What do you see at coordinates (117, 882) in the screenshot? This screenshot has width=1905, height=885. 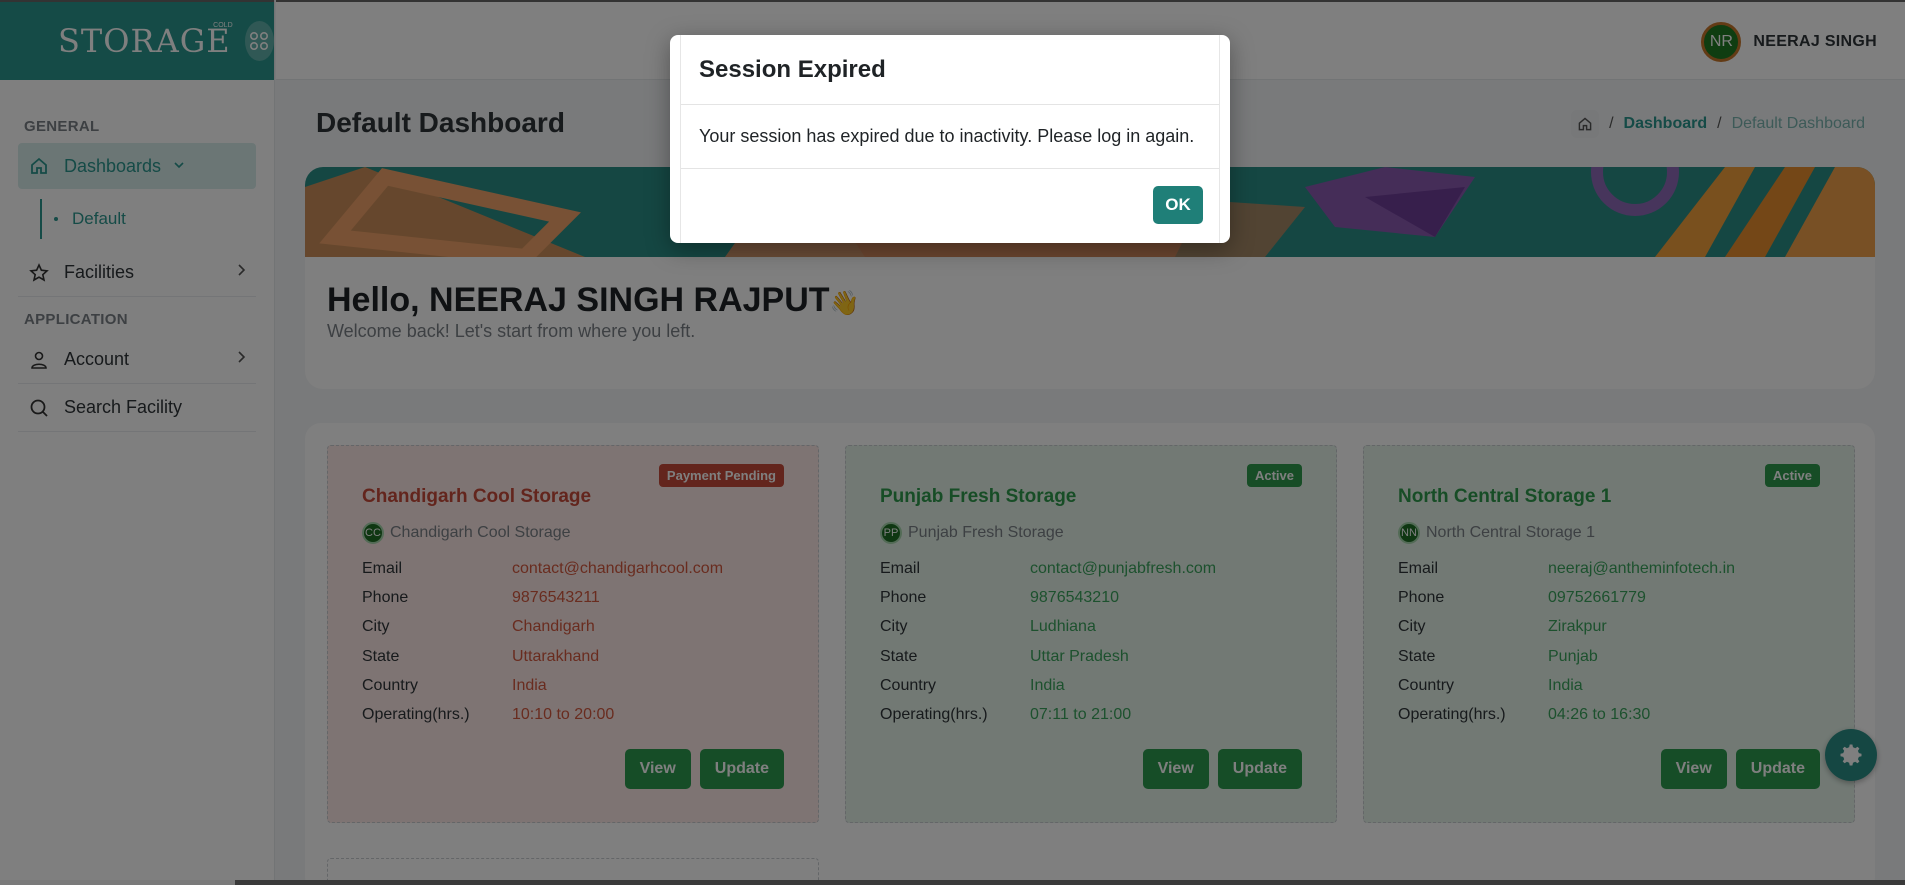 I see `scrollbar-thumb` at bounding box center [117, 882].